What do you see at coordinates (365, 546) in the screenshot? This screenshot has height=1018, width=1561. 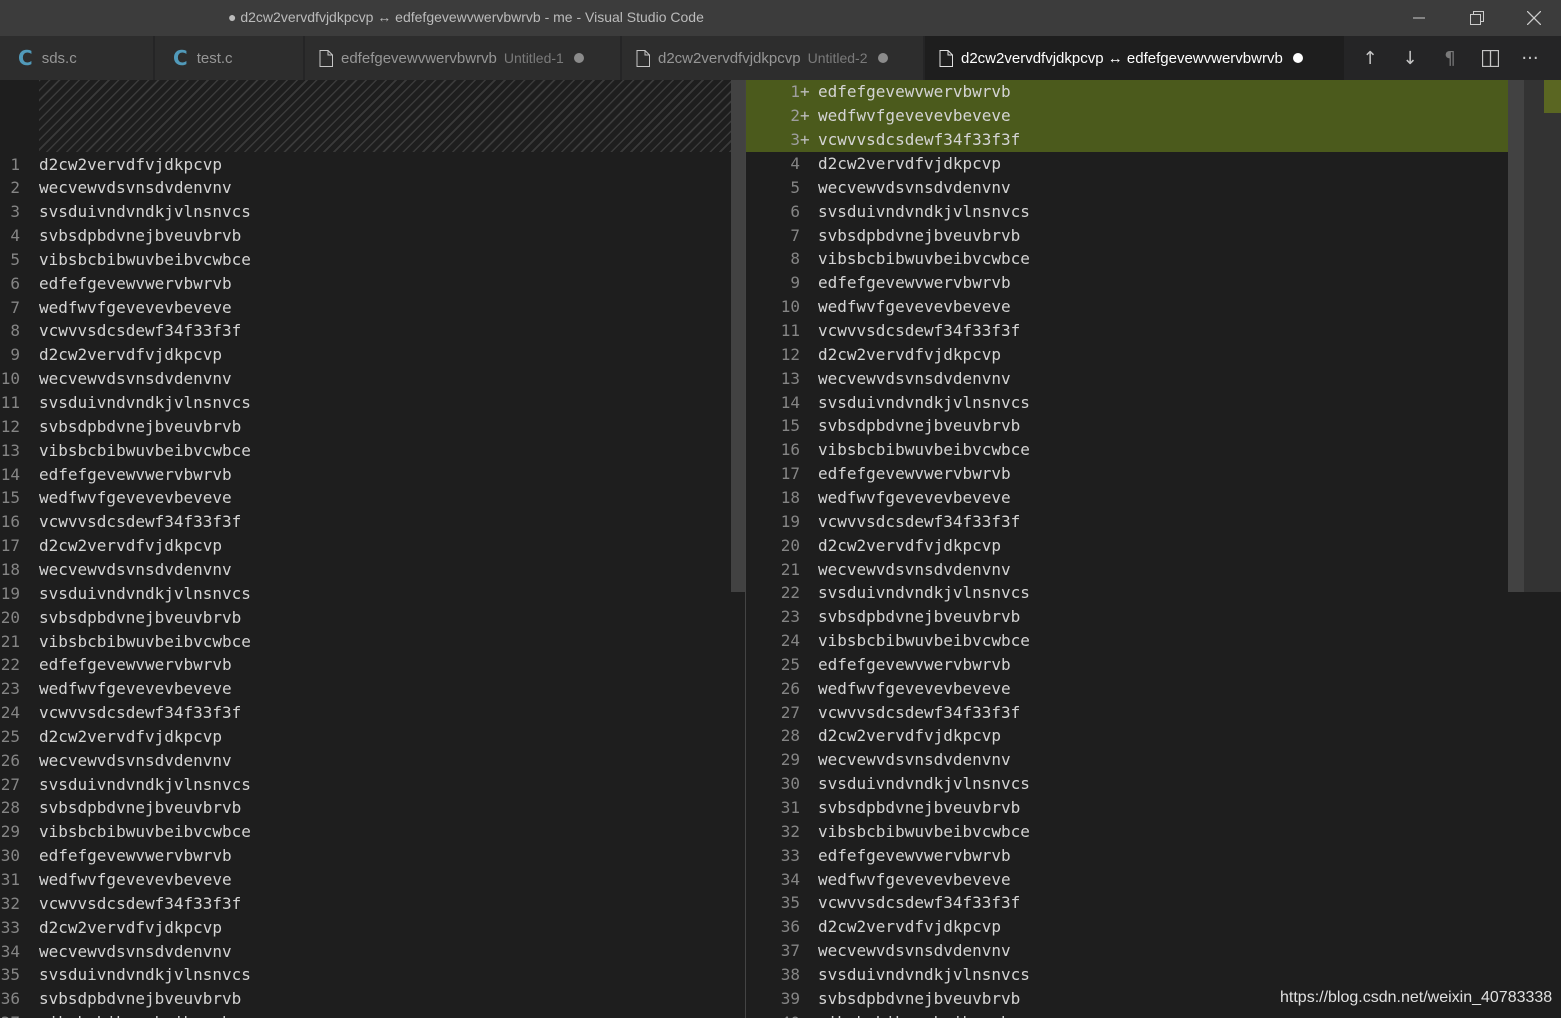 I see `code-line: 17 d2cw2vervdfvjdkpcvp` at bounding box center [365, 546].